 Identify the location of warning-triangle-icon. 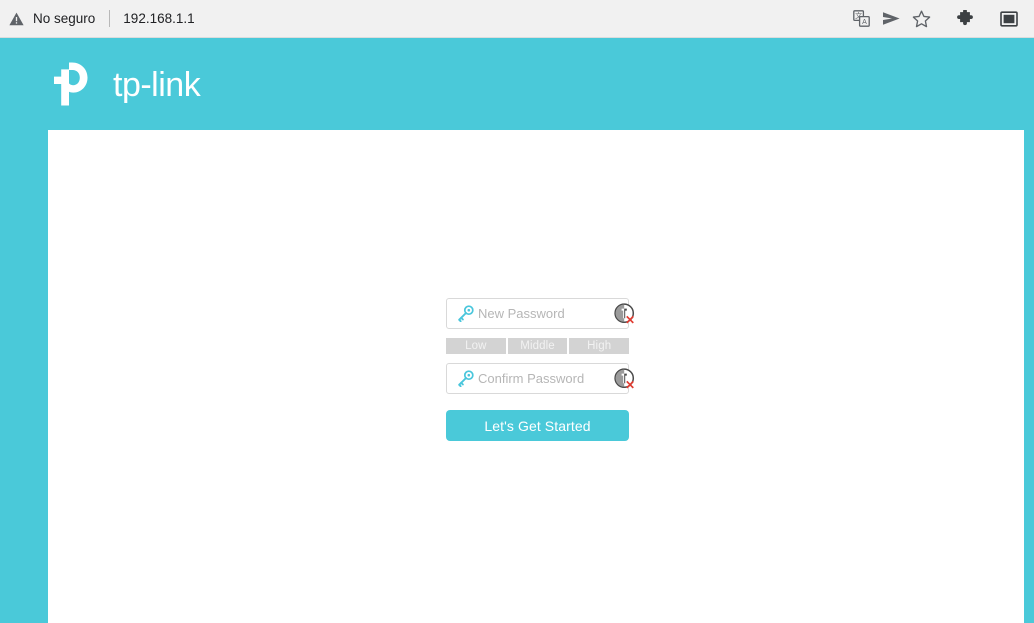
(16, 19).